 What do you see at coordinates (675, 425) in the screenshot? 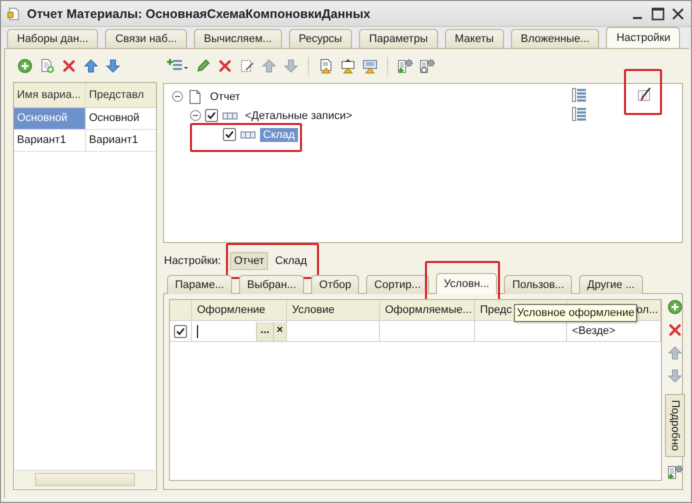
I see `details-button: Подробно` at bounding box center [675, 425].